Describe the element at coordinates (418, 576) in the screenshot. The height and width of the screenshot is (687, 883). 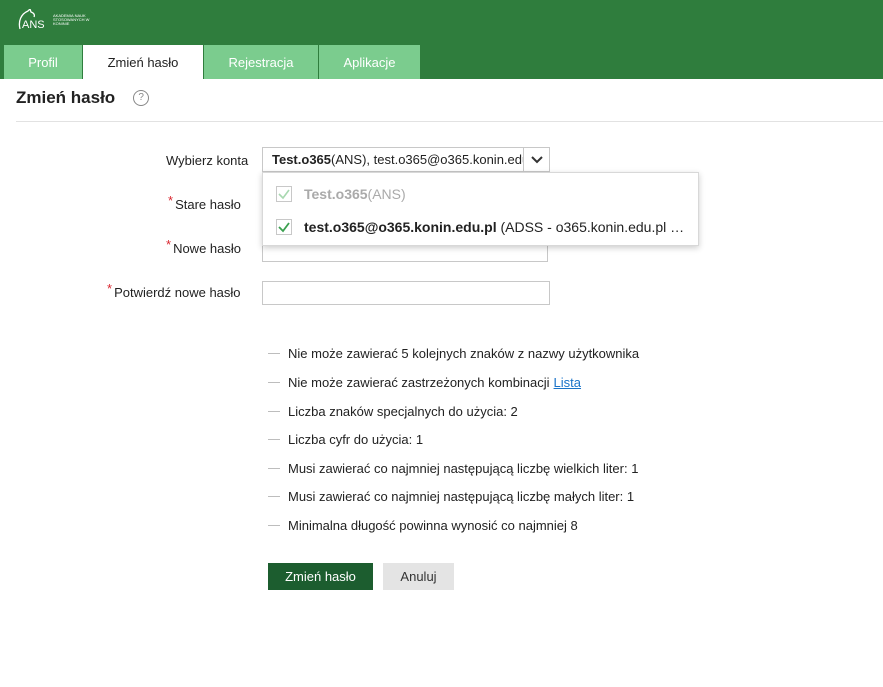
I see `cancel-button: Anuluj` at that location.